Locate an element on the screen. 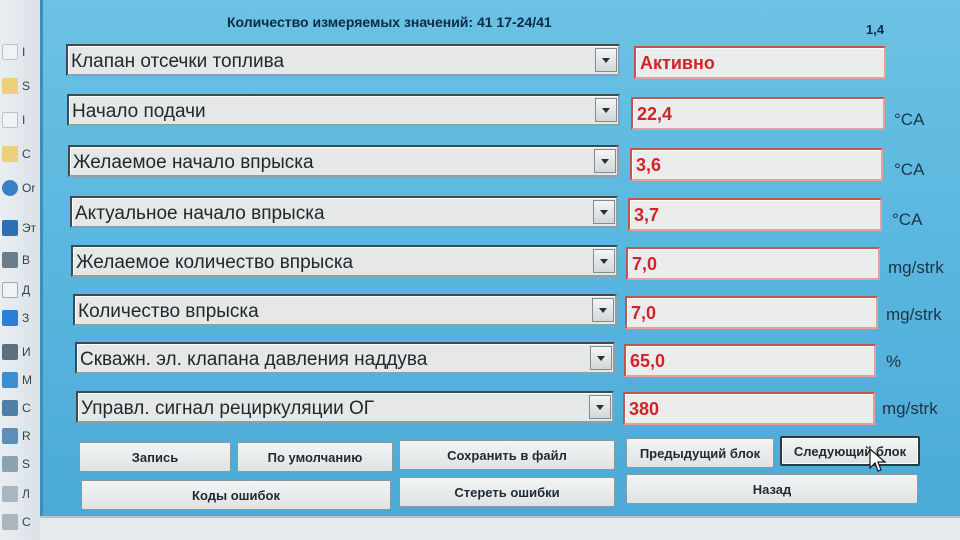 The height and width of the screenshot is (540, 960). param-select-injection-qty: Количество впрыска is located at coordinates (345, 310).